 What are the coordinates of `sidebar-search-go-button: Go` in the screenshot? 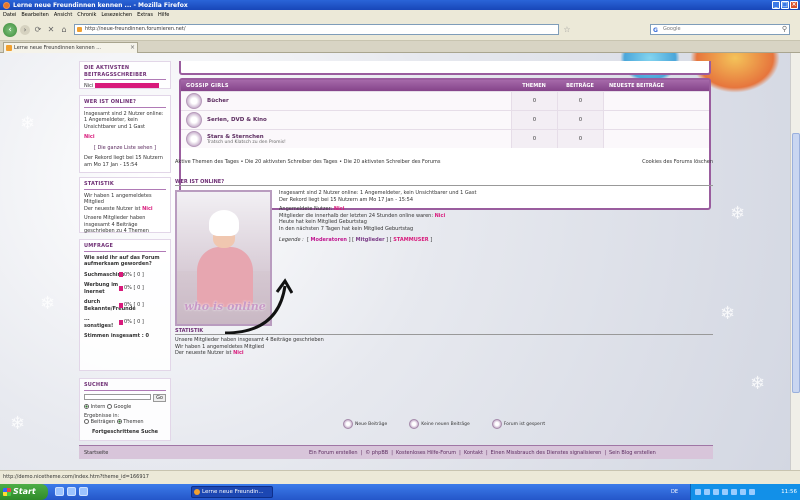 It's located at (159, 397).